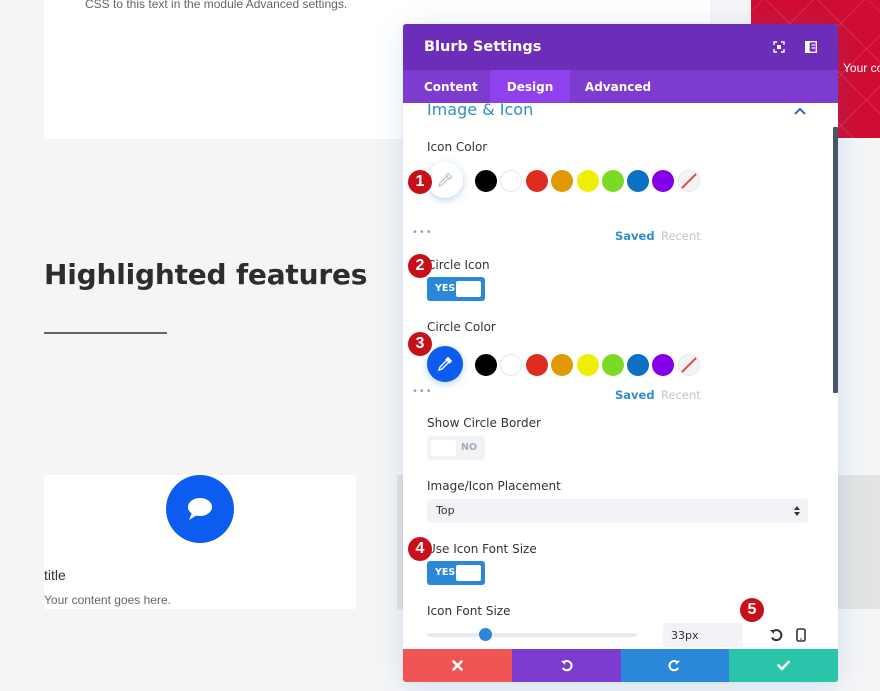 This screenshot has width=880, height=691. I want to click on annotation-badge-3: 3, so click(420, 344).